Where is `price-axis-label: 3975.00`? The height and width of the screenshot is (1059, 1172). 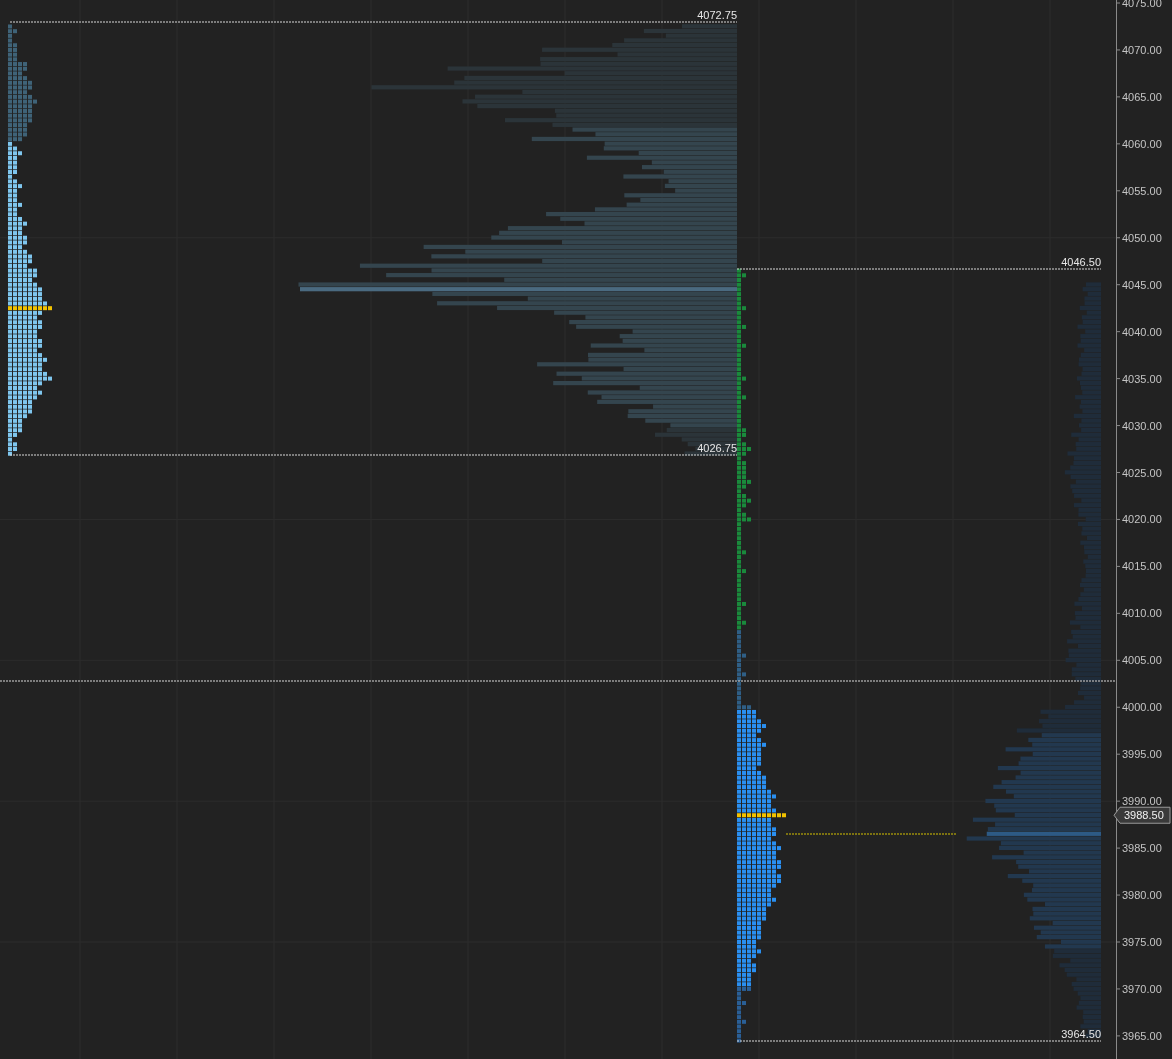 price-axis-label: 3975.00 is located at coordinates (1142, 942).